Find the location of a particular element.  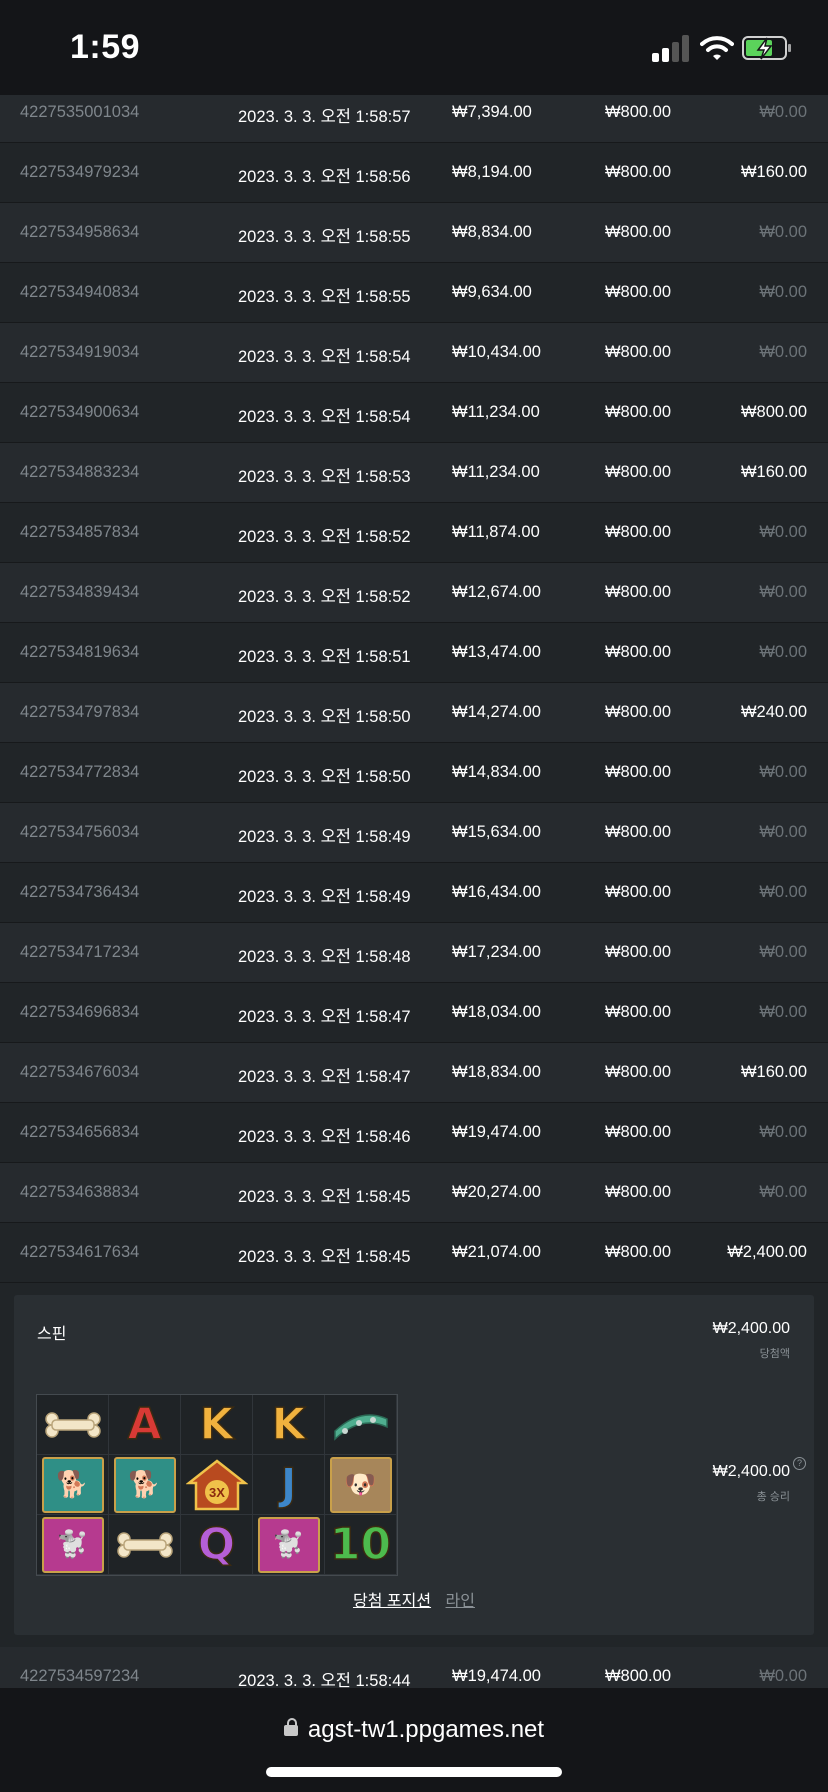

symbol-letter: K is located at coordinates (217, 1424).